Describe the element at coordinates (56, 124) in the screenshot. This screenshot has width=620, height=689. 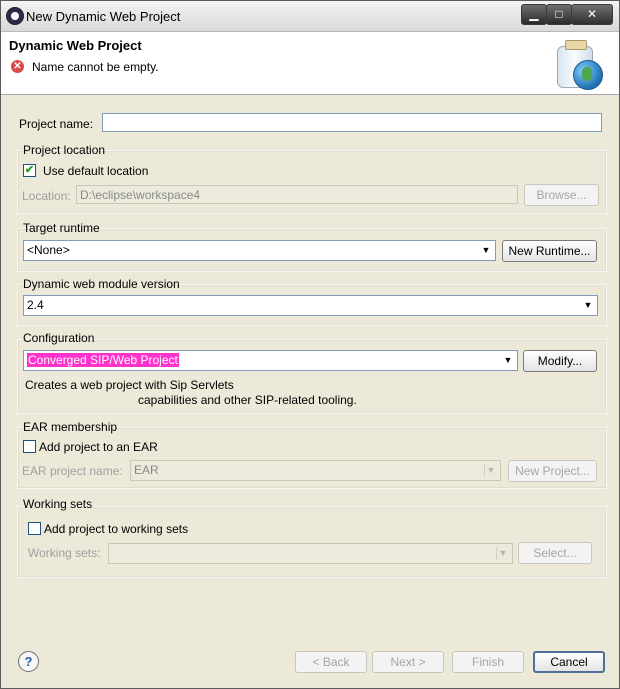
I see `project-name-label: Project name:` at that location.